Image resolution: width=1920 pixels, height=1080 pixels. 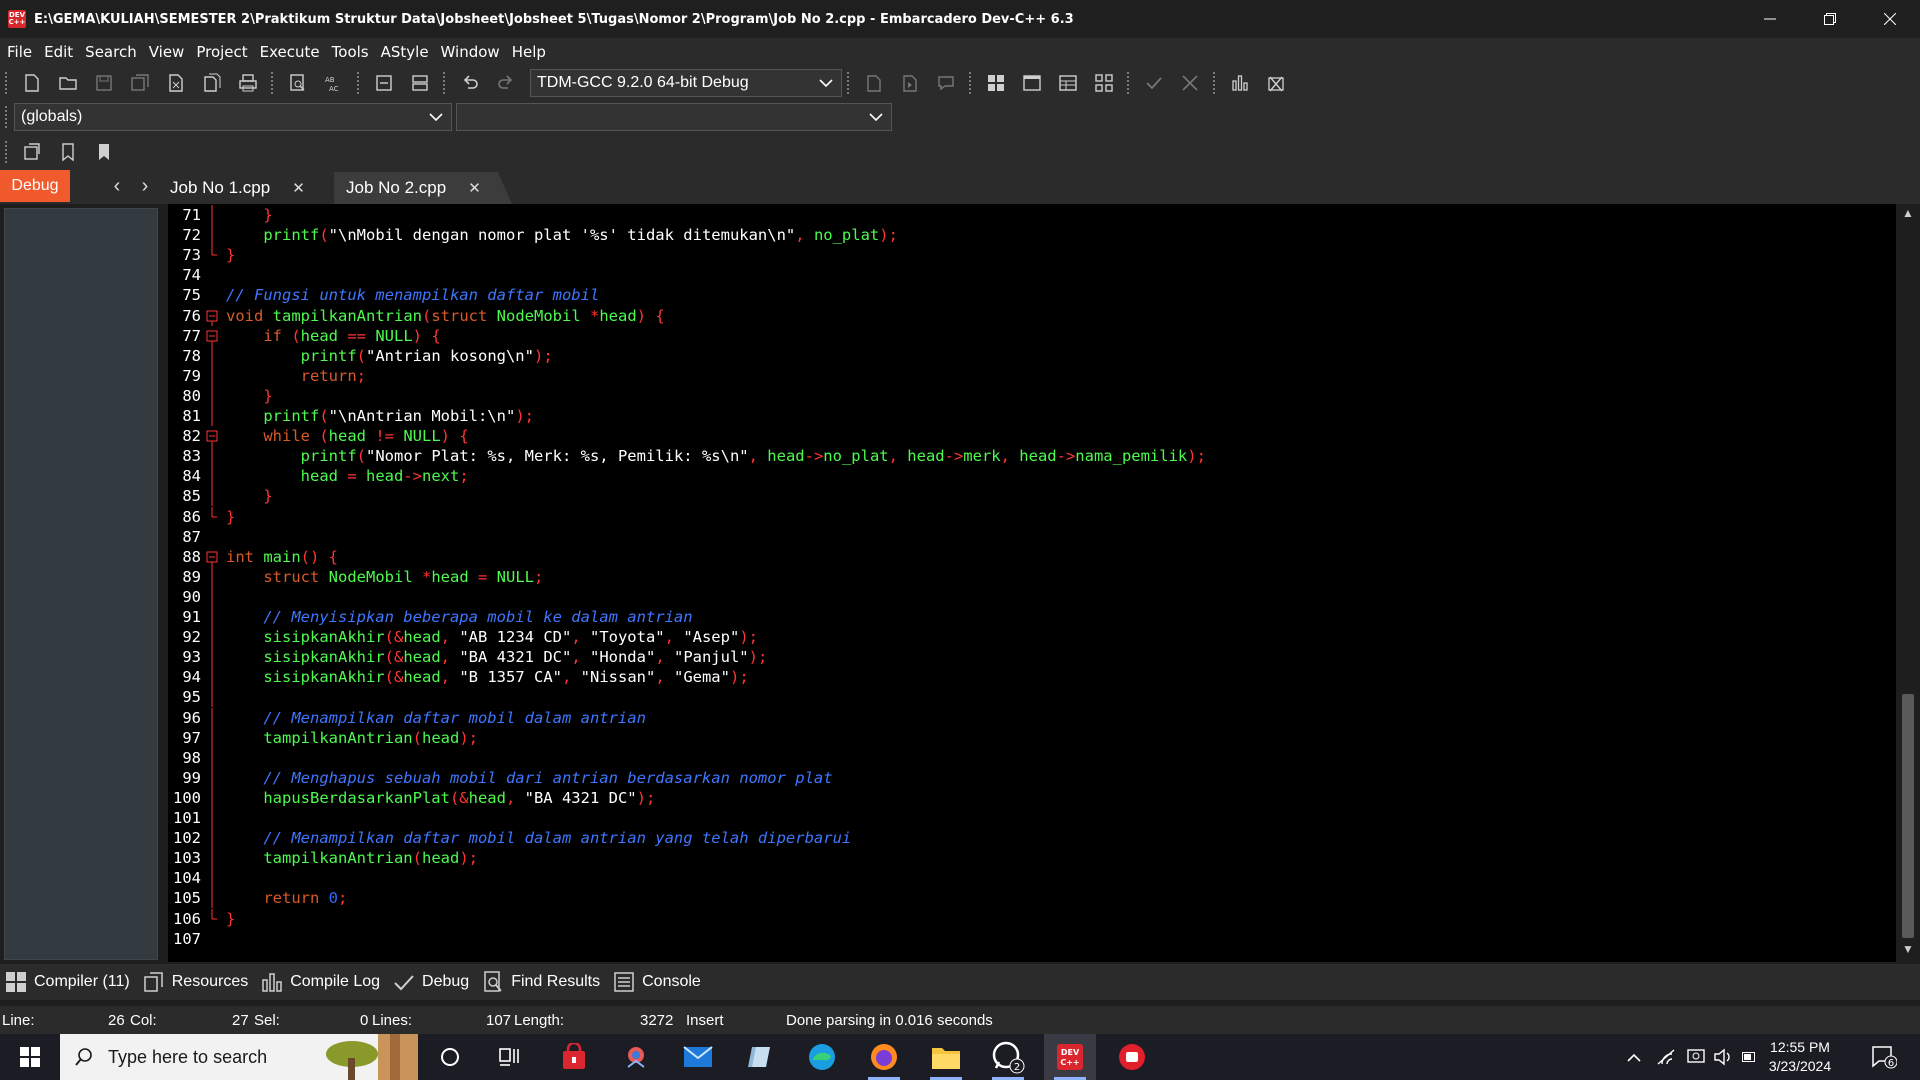 What do you see at coordinates (1240, 83) in the screenshot?
I see `chart-button` at bounding box center [1240, 83].